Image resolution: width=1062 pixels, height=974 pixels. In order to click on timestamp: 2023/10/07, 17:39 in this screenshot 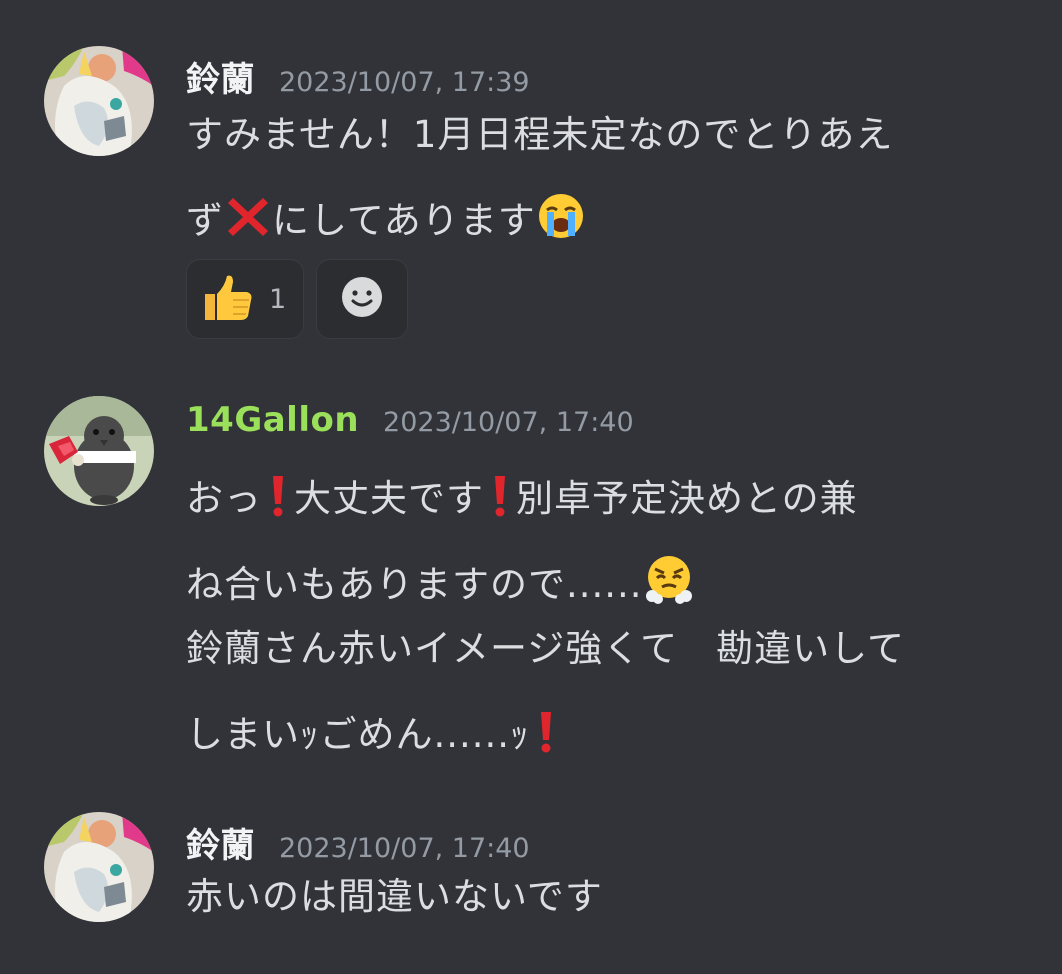, I will do `click(404, 82)`.